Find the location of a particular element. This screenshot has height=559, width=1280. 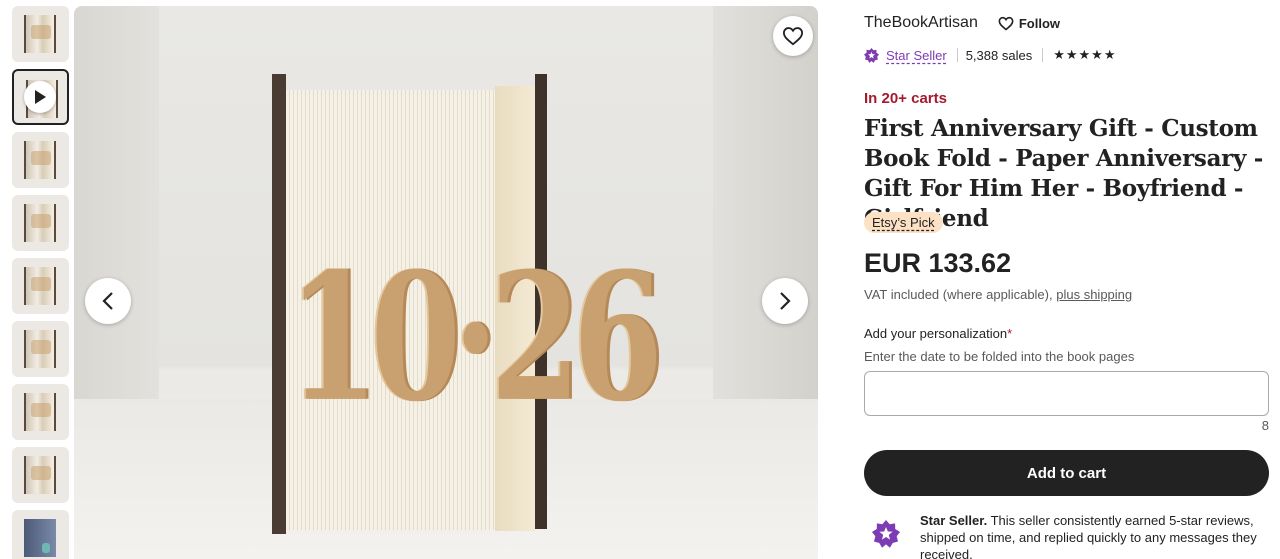

add-to-cart-button: Add to cart is located at coordinates (1066, 473).